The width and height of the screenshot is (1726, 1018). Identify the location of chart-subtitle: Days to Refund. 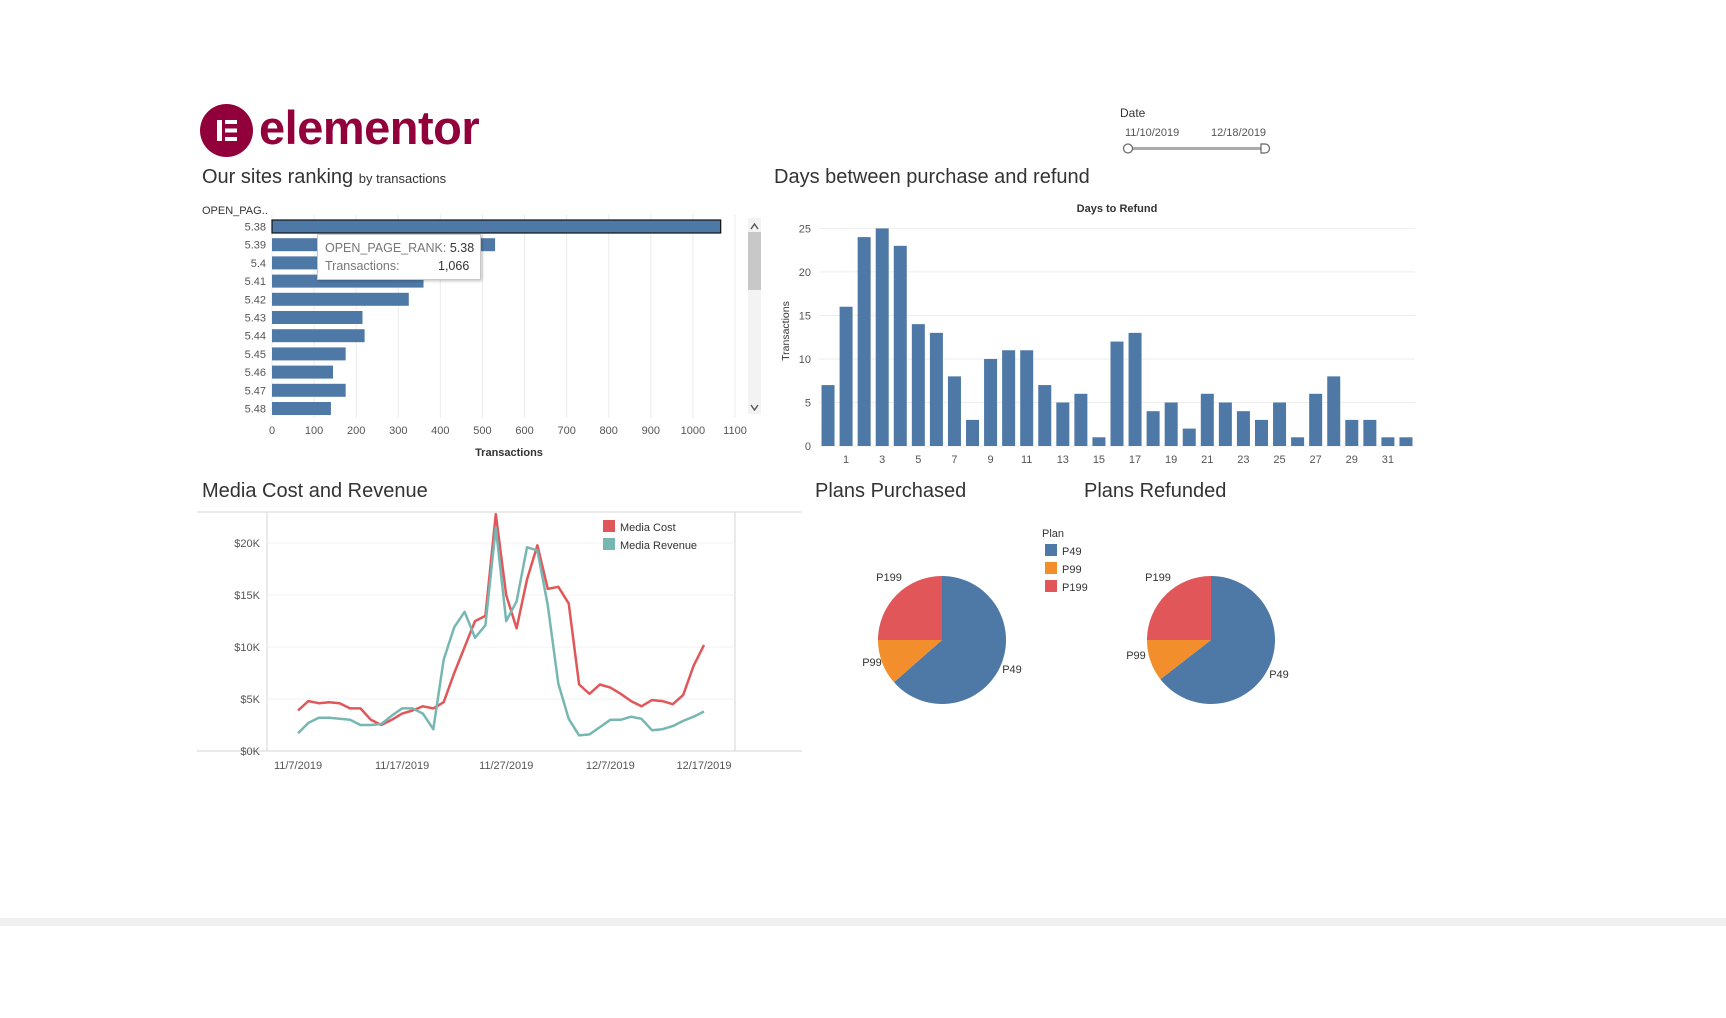
(1117, 209).